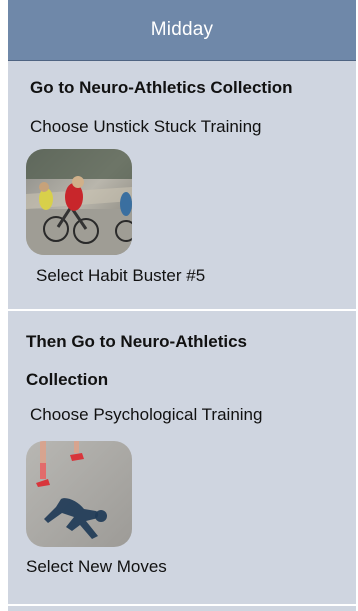  Describe the element at coordinates (182, 310) in the screenshot. I see `section-divider` at that location.